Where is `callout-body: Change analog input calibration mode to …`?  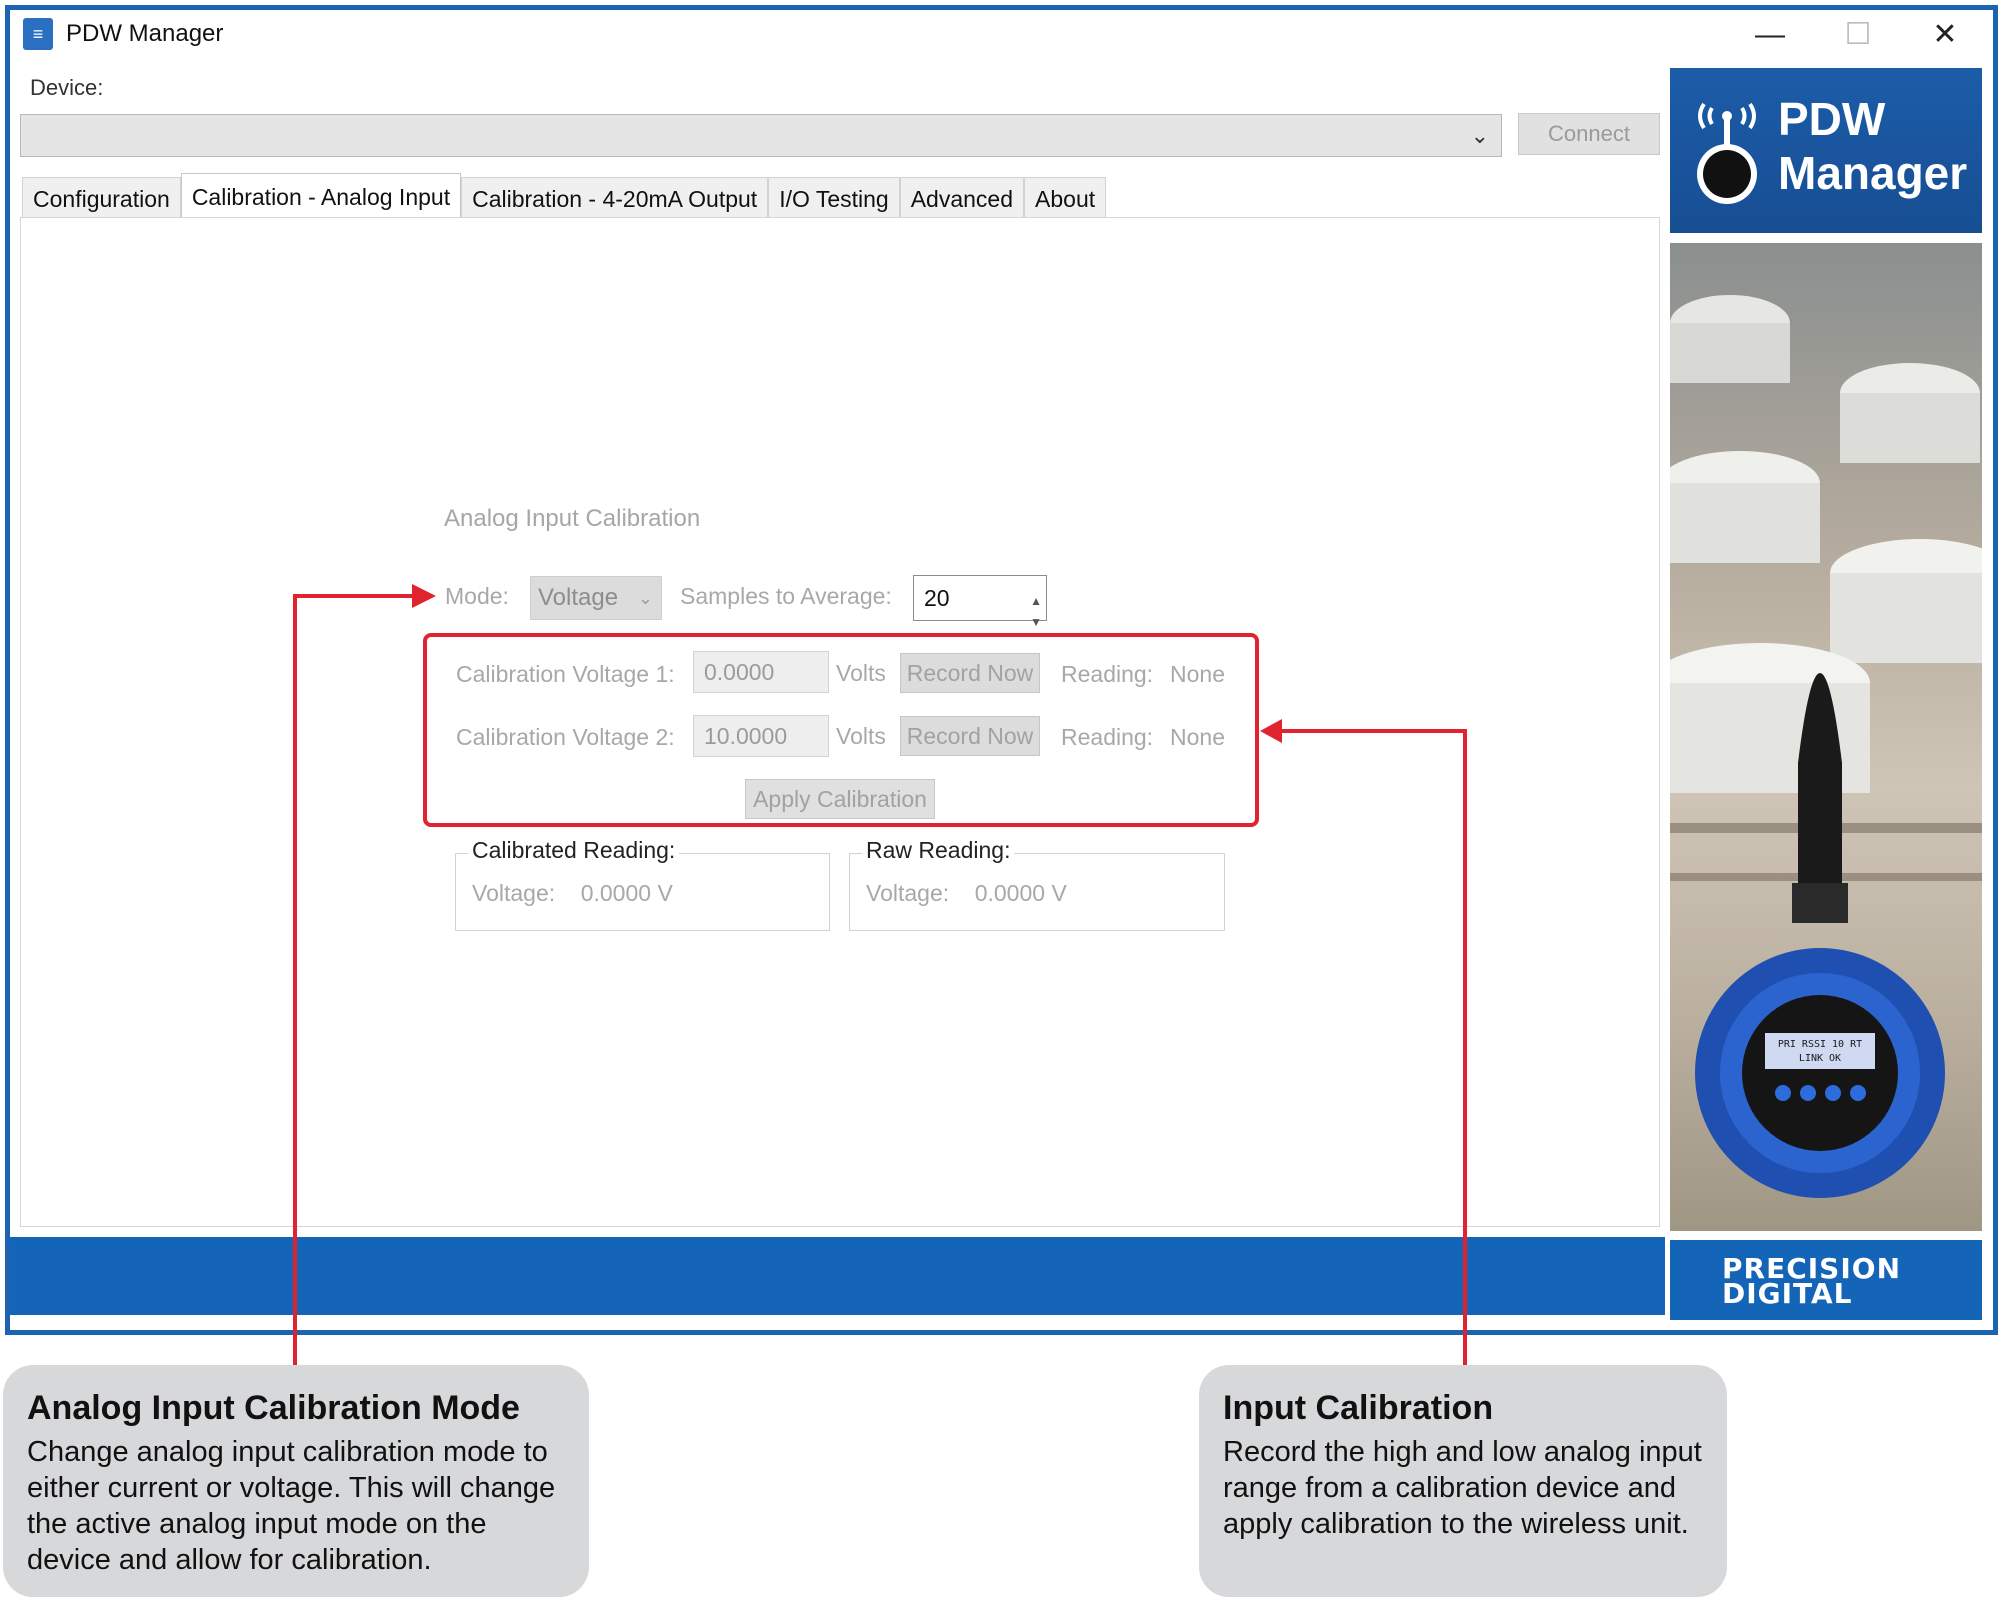
callout-body: Change analog input calibration mode to … is located at coordinates (291, 1506).